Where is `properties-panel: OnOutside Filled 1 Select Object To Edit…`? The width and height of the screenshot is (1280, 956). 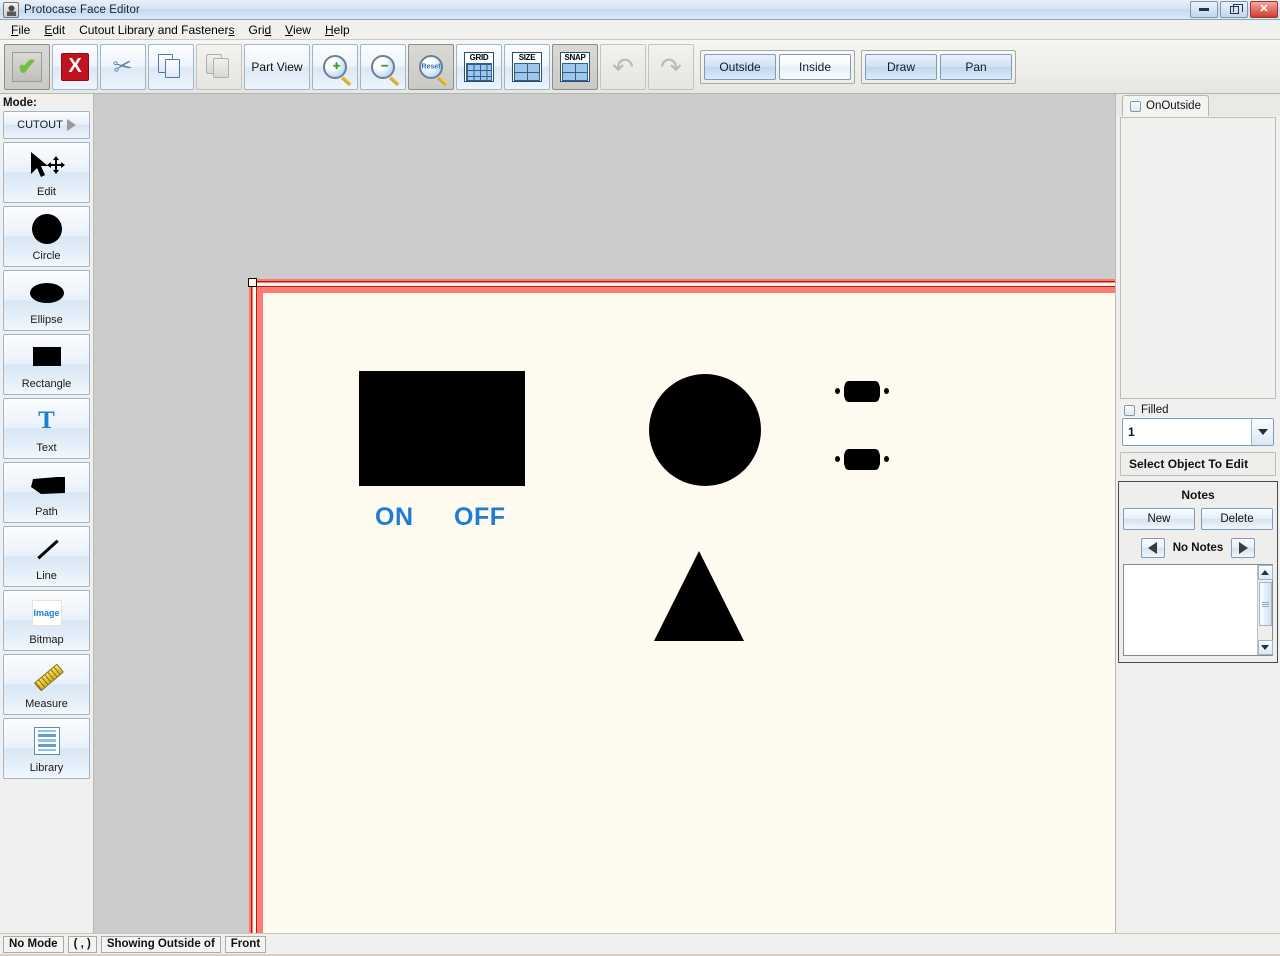 properties-panel: OnOutside Filled 1 Select Object To Edit… is located at coordinates (1197, 513).